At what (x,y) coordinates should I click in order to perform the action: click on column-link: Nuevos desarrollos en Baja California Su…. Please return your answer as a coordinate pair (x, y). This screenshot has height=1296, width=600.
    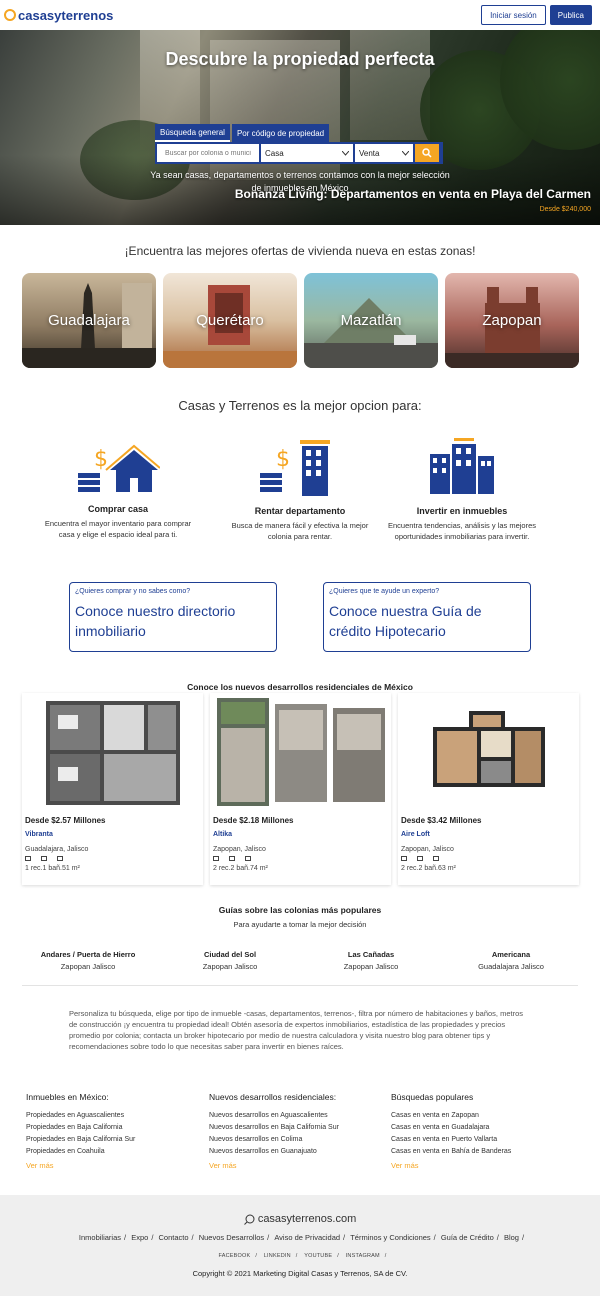
    Looking at the image, I should click on (296, 1128).